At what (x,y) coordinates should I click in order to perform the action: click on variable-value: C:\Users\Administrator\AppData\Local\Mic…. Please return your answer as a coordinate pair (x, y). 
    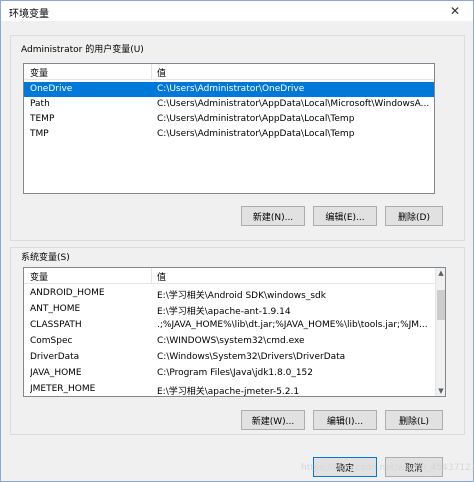
    Looking at the image, I should click on (293, 104).